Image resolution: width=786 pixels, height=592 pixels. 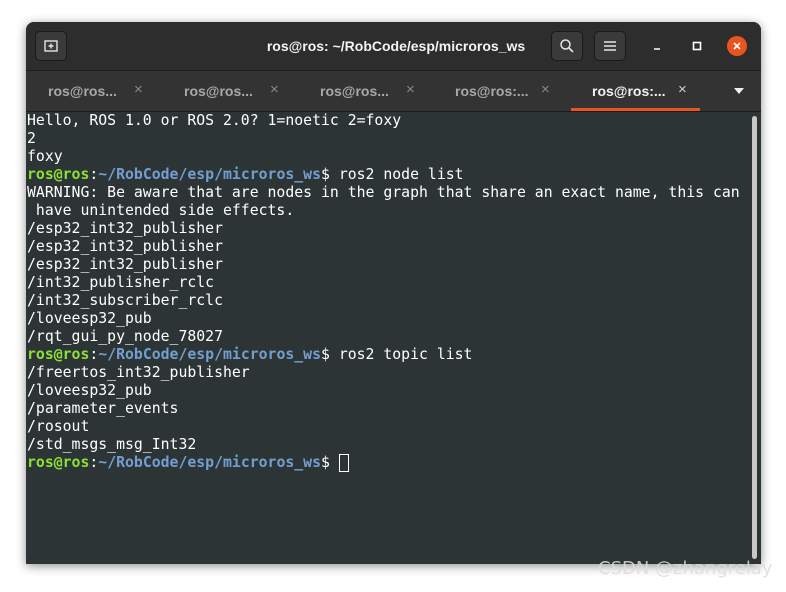 I want to click on output-line: /rqt_gui_py_node_78027, so click(x=125, y=336).